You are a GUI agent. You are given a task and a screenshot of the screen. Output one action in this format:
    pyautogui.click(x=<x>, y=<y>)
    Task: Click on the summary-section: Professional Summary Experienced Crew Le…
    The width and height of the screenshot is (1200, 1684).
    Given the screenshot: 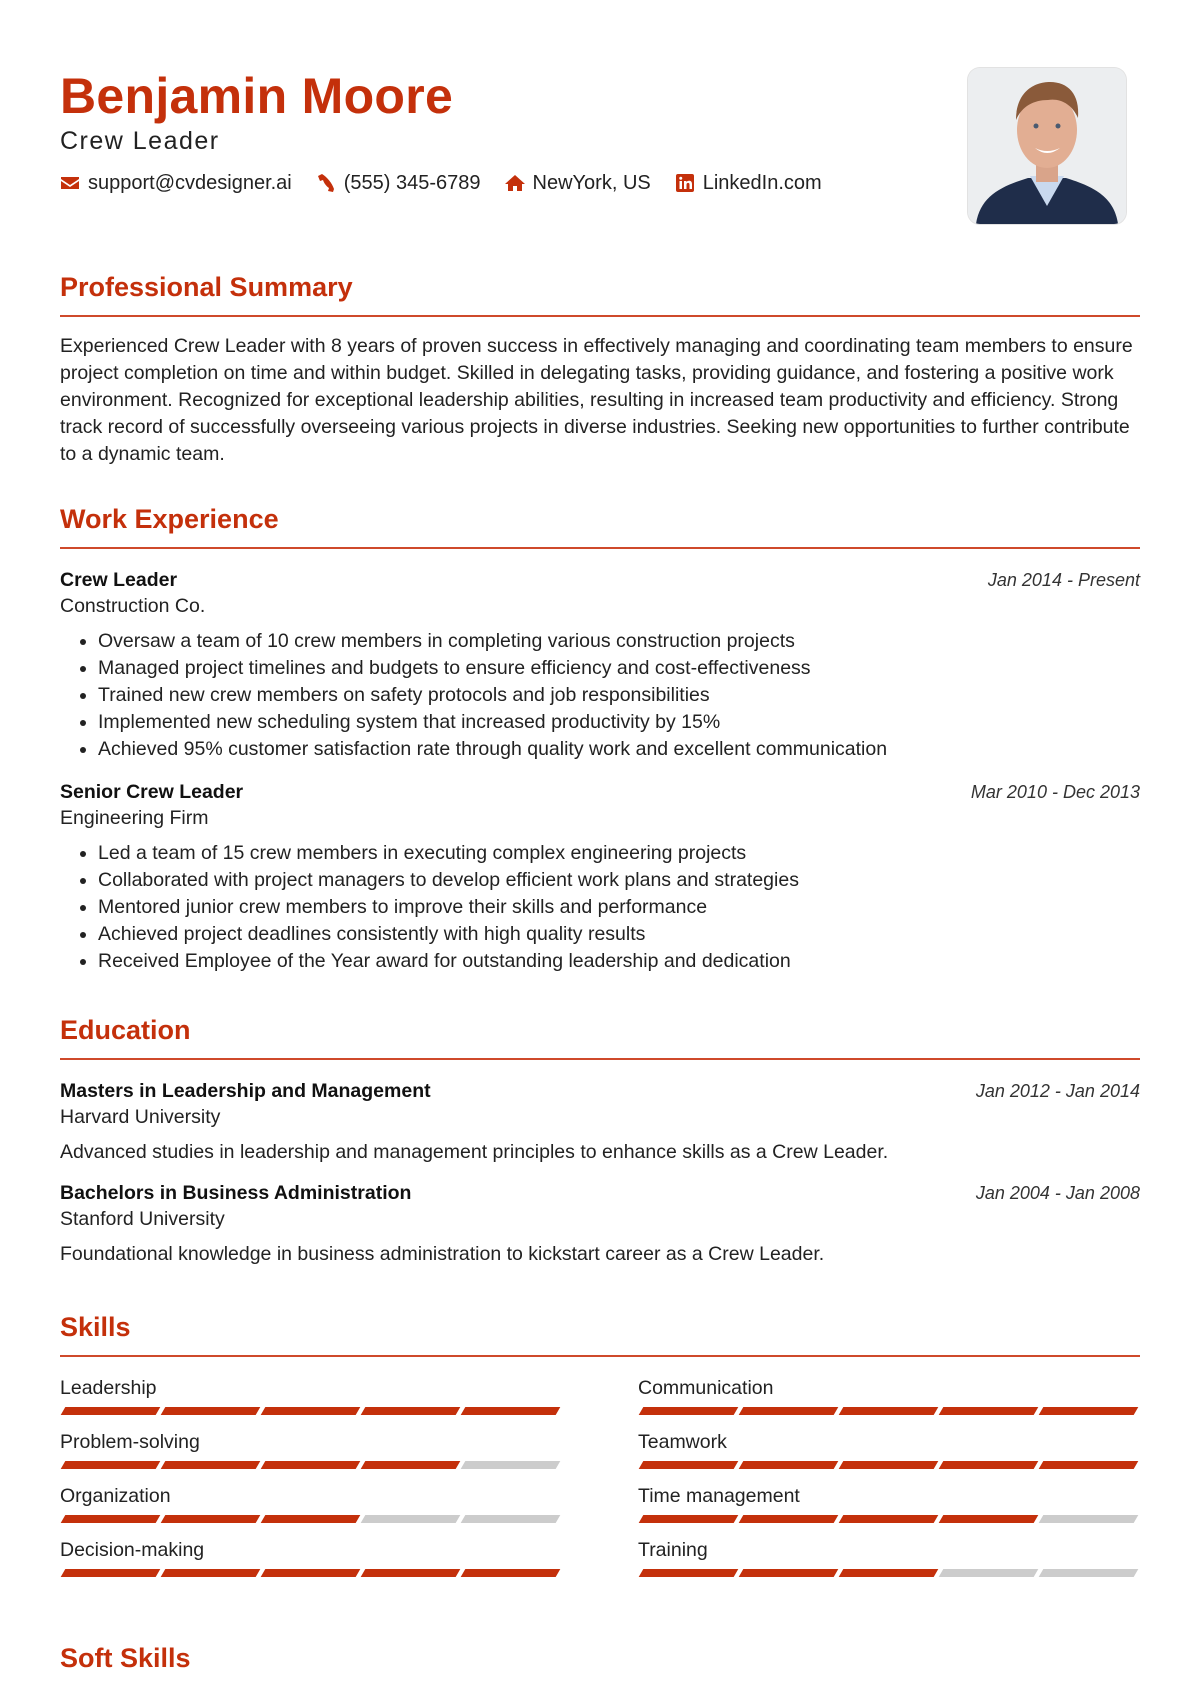 What is the action you would take?
    pyautogui.click(x=600, y=369)
    